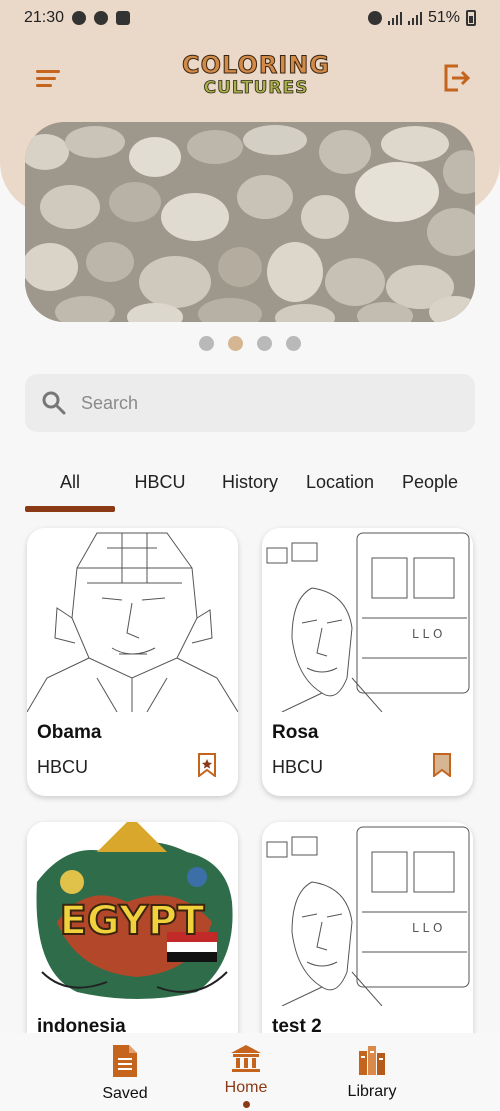  I want to click on tab-people: People, so click(430, 482).